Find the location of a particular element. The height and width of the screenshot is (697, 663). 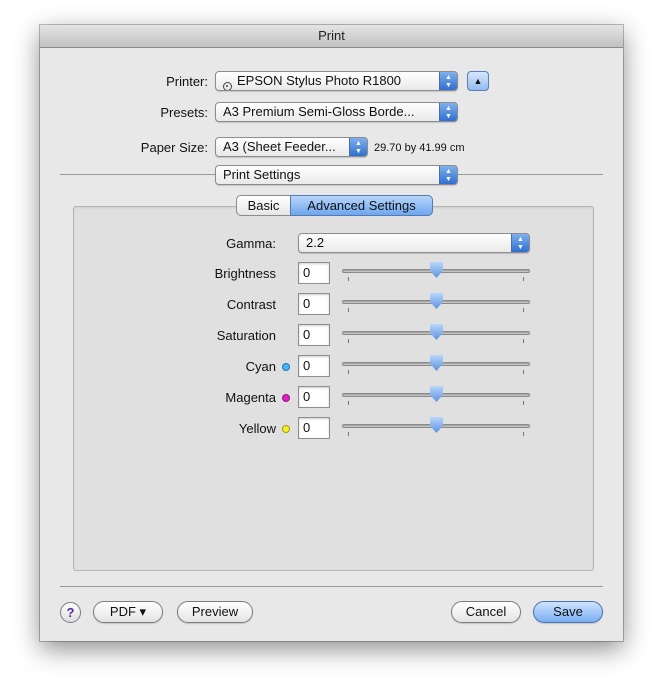

saturation-label: Saturation is located at coordinates (246, 335).